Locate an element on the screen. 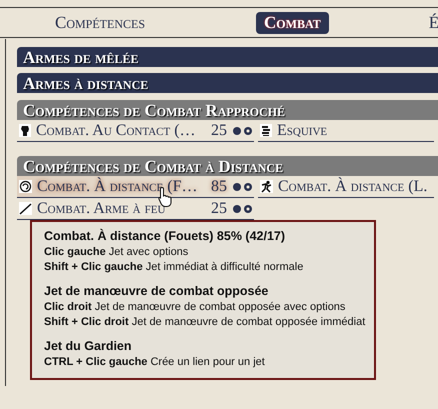 Image resolution: width=438 pixels, height=409 pixels. tooltip-heading: Jet du Gardien is located at coordinates (88, 346).